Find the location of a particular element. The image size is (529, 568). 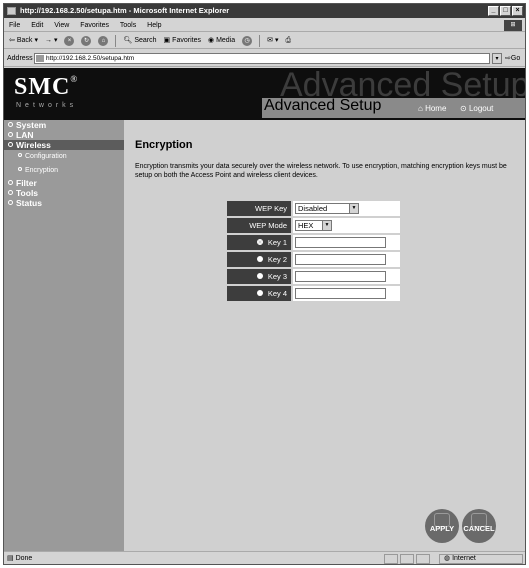

menu-favorites: Favorites is located at coordinates (94, 25).